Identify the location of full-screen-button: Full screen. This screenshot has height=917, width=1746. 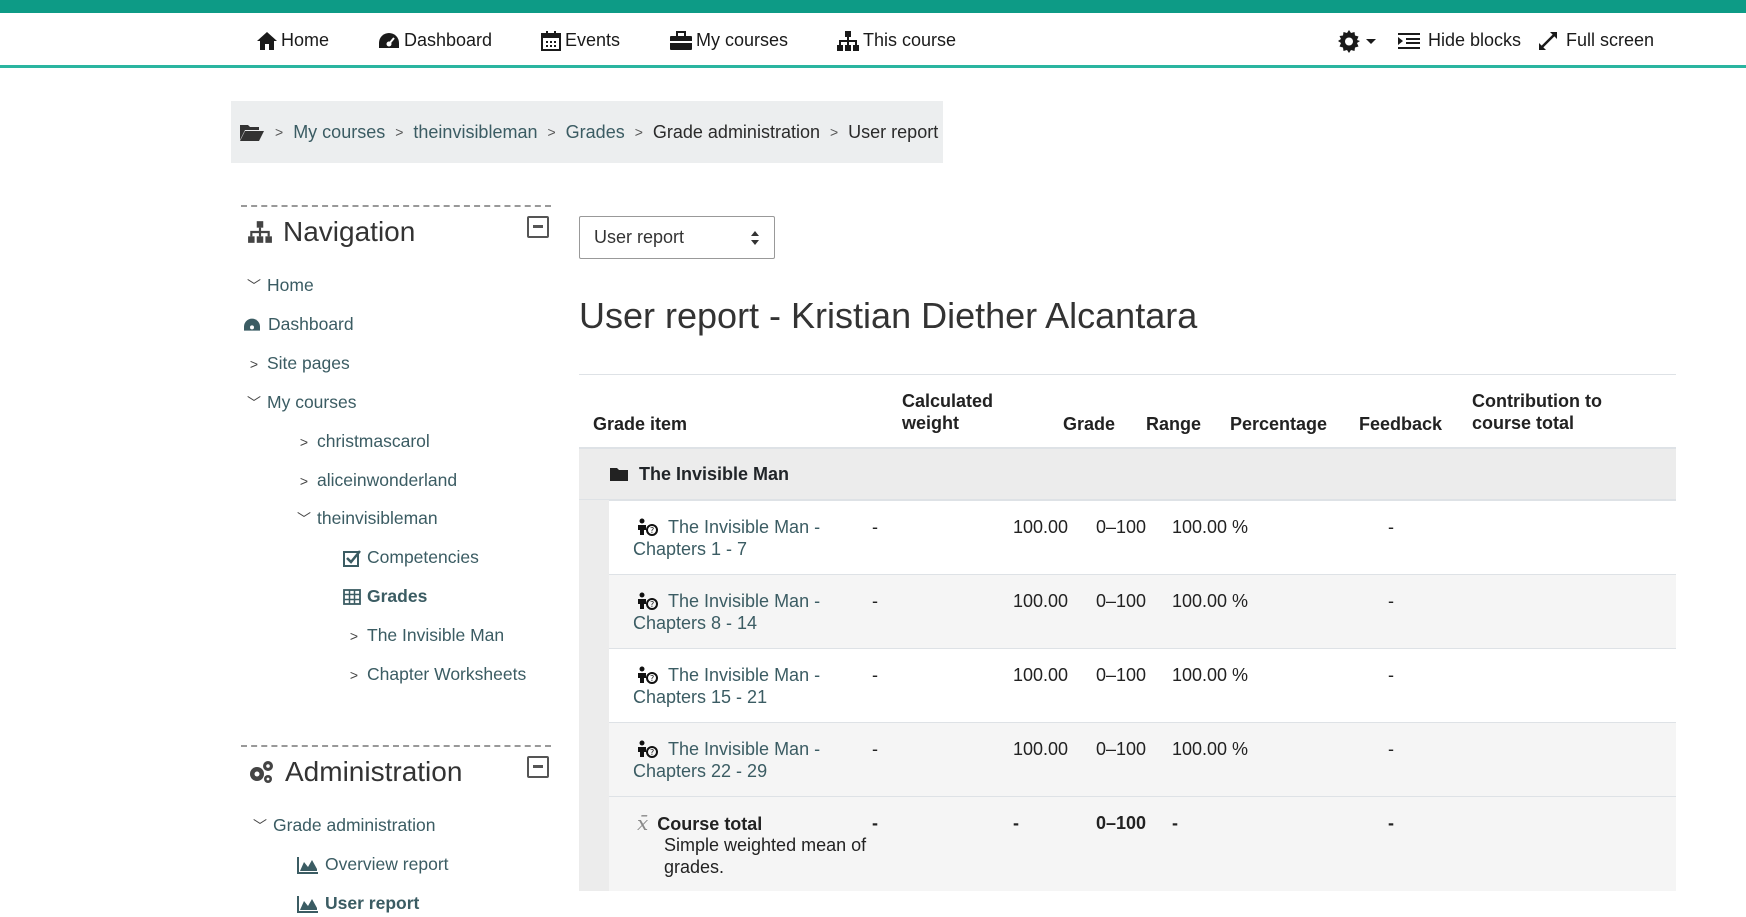
(1595, 40).